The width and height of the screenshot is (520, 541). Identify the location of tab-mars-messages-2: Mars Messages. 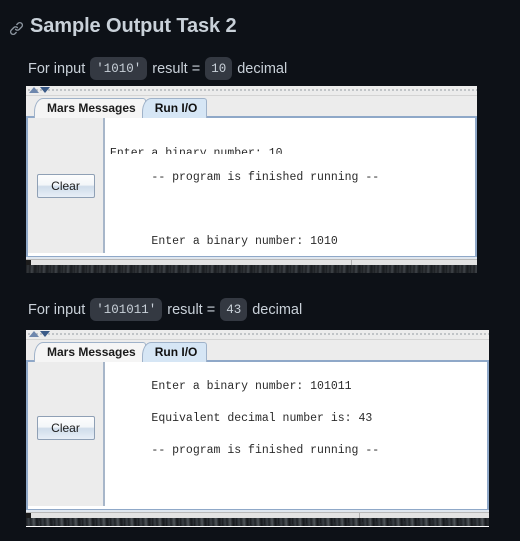
(90, 352).